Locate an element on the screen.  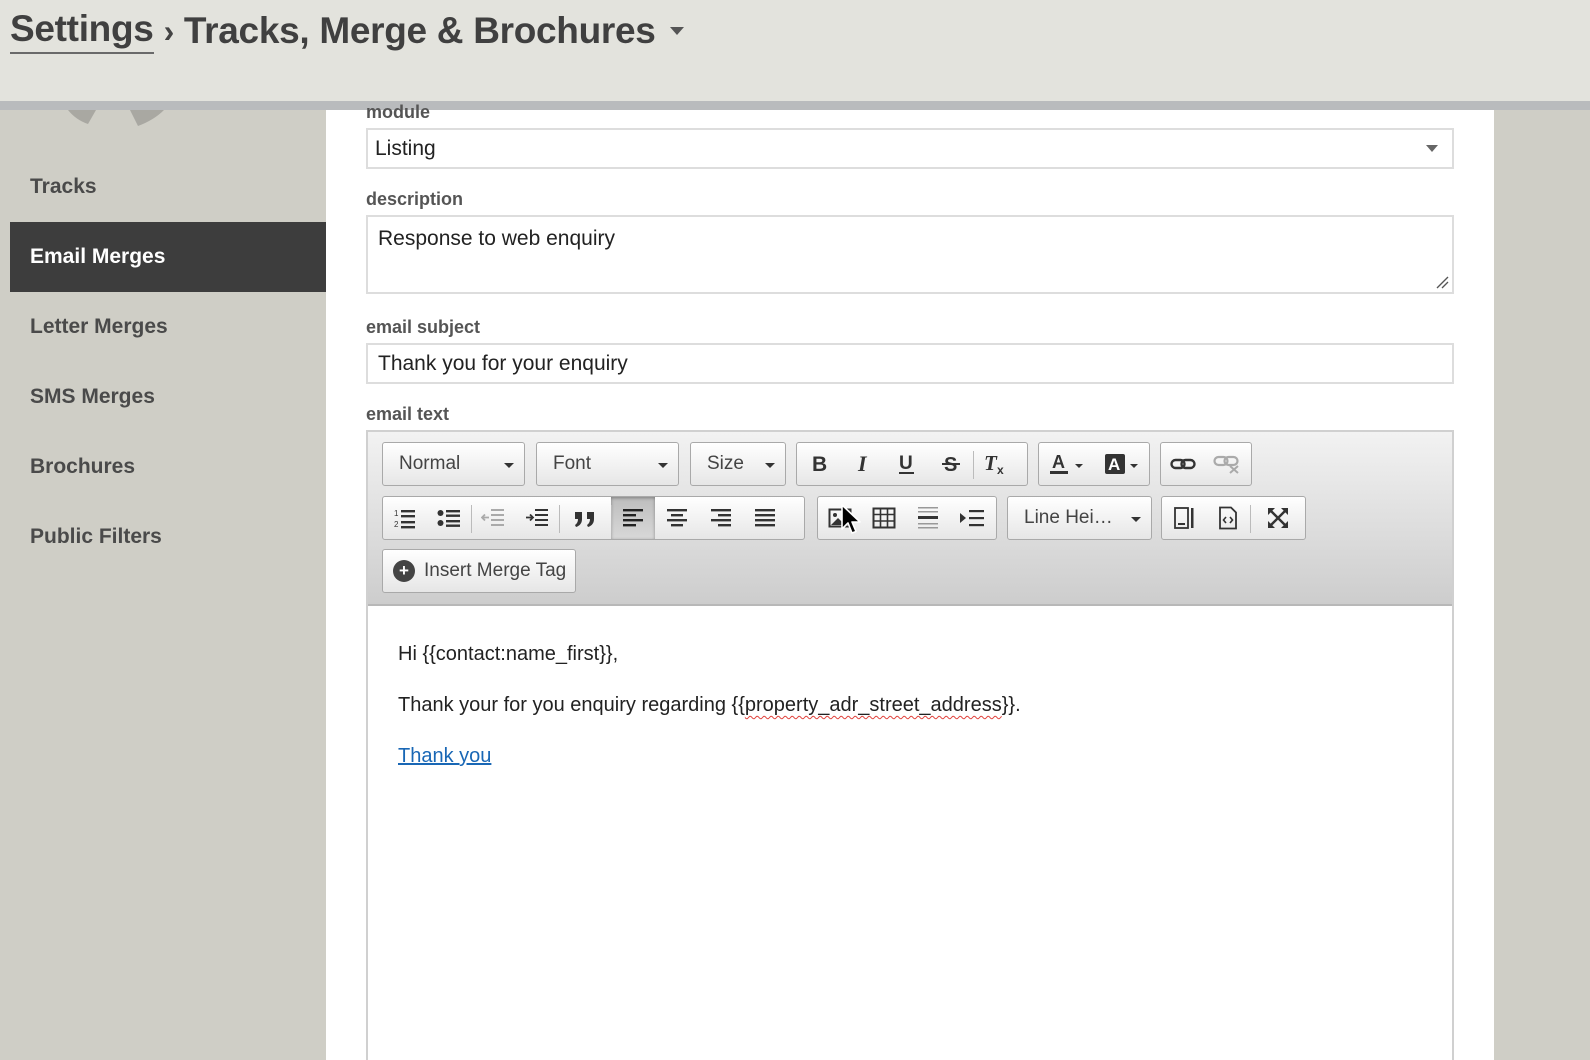
background-color-icon: A is located at coordinates (1121, 464).